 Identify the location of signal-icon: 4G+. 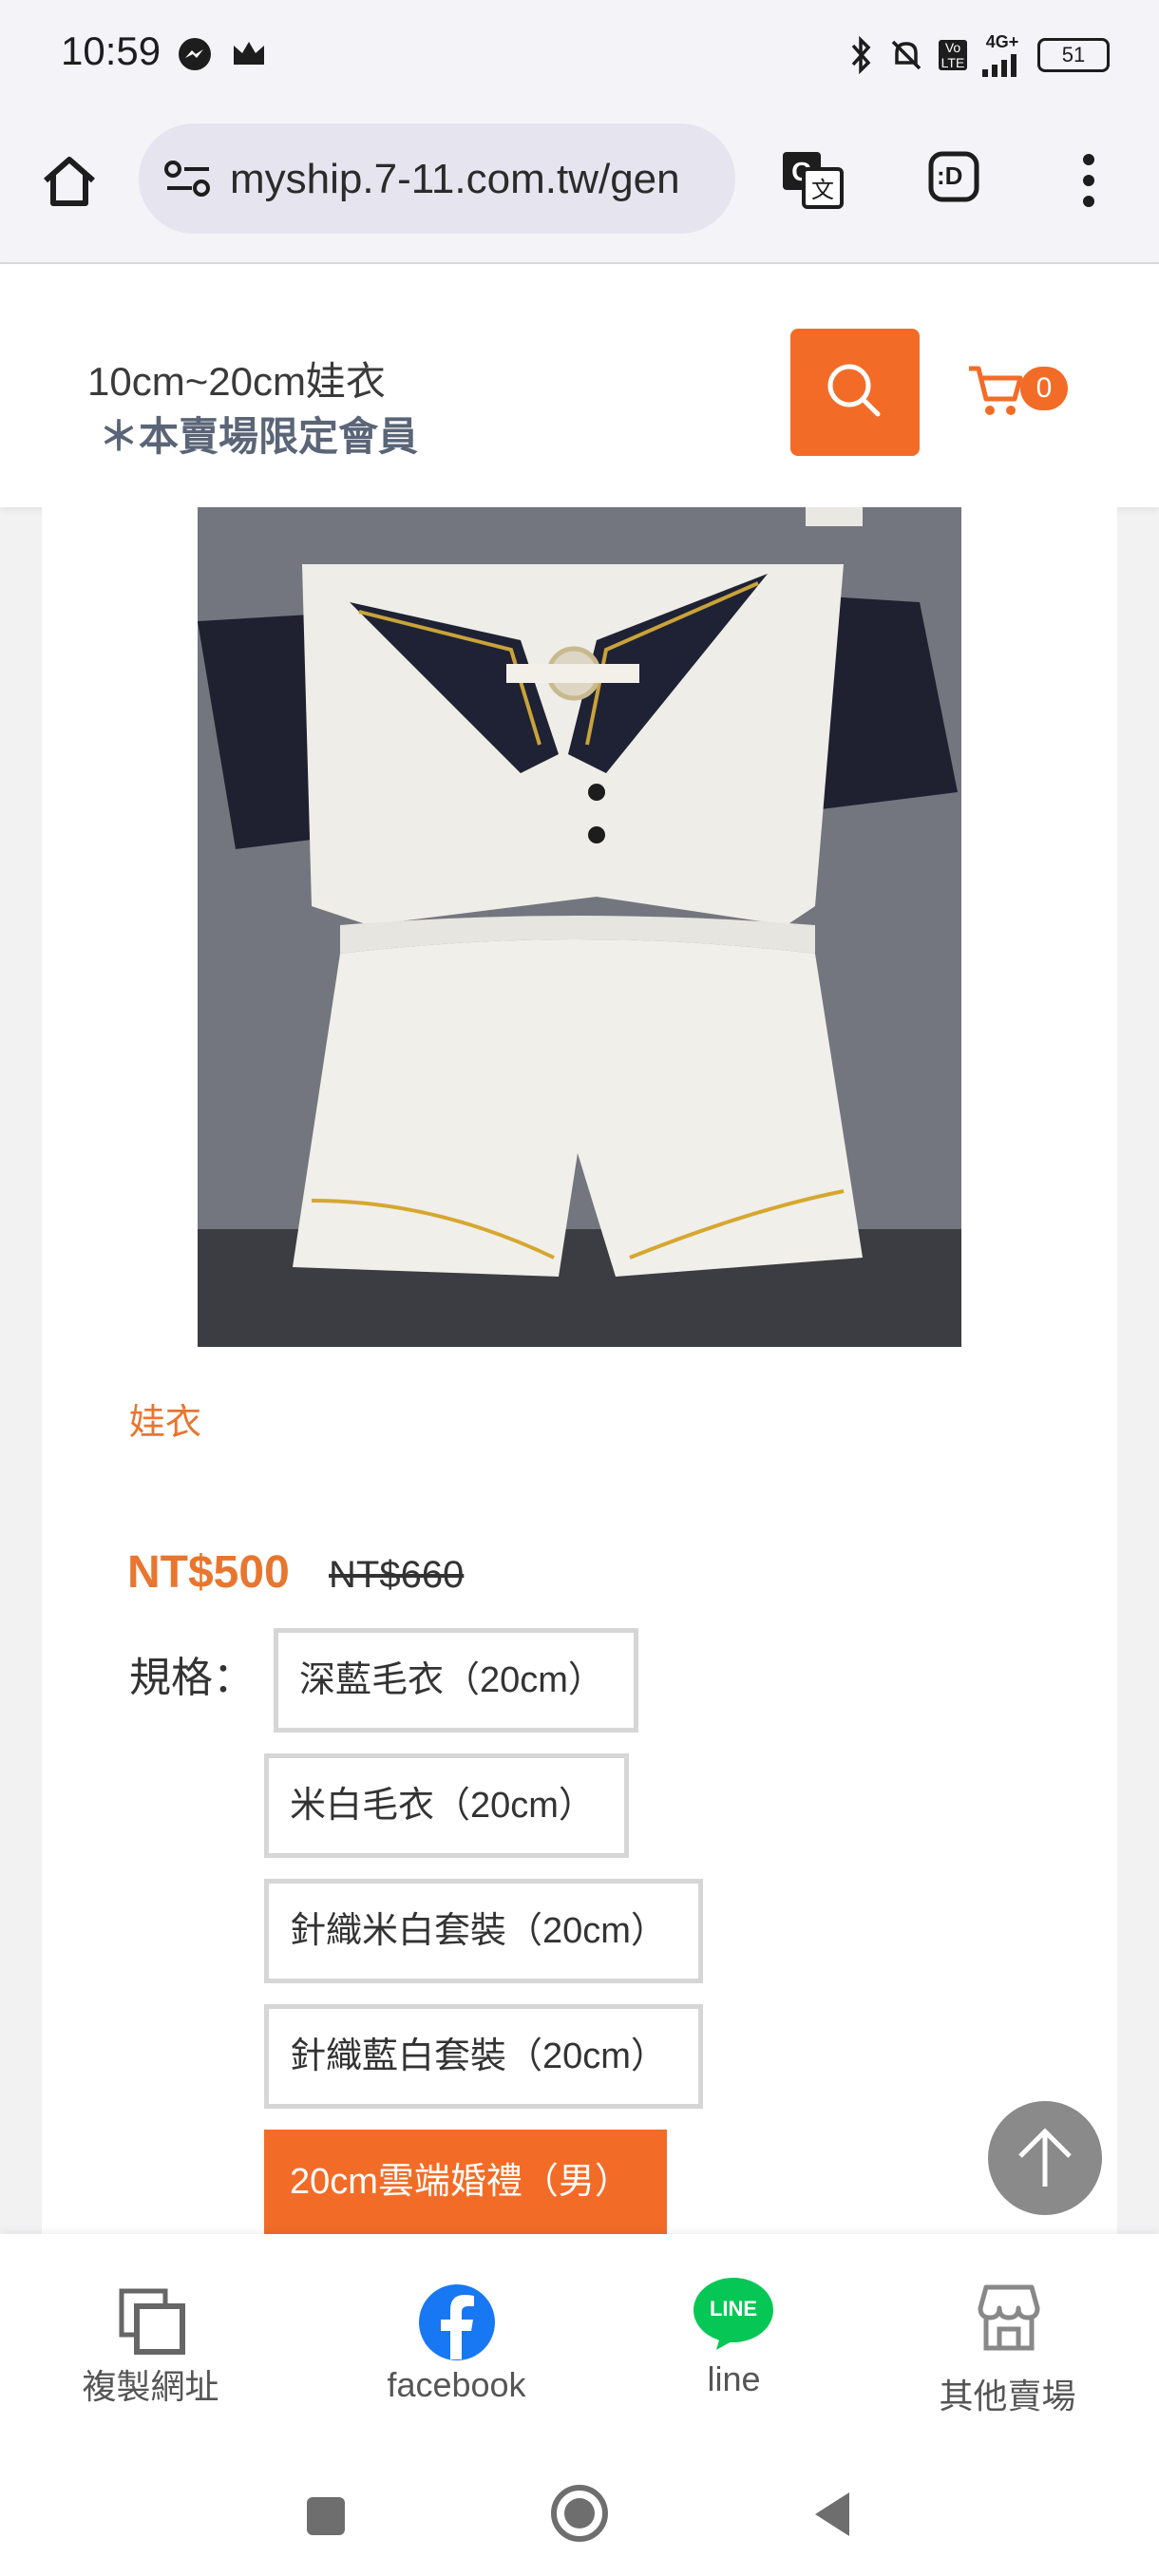
(1002, 54).